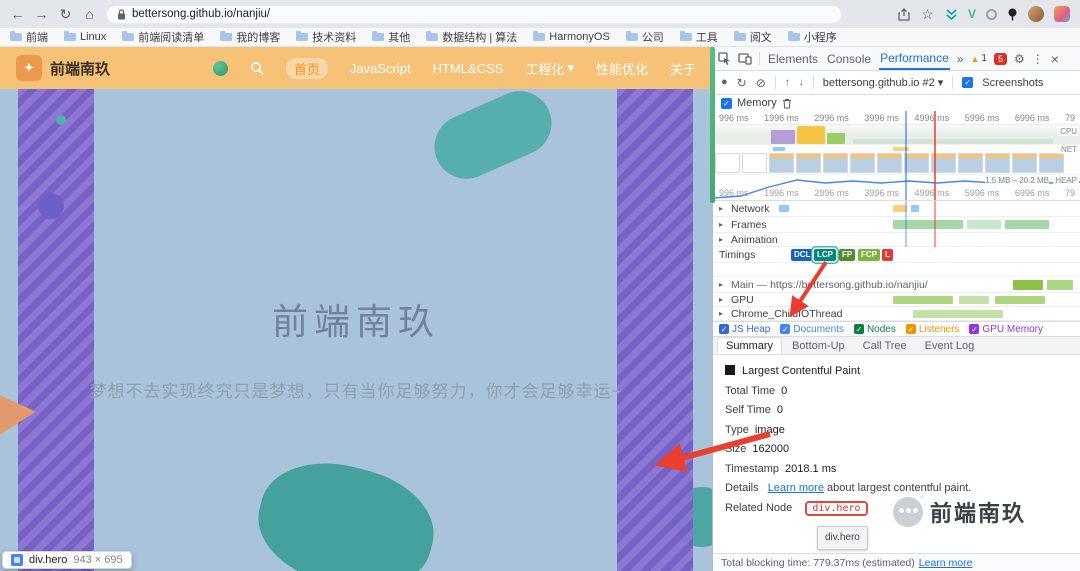 The image size is (1080, 571). Describe the element at coordinates (683, 68) in the screenshot. I see `nav-item-about: 关于` at that location.